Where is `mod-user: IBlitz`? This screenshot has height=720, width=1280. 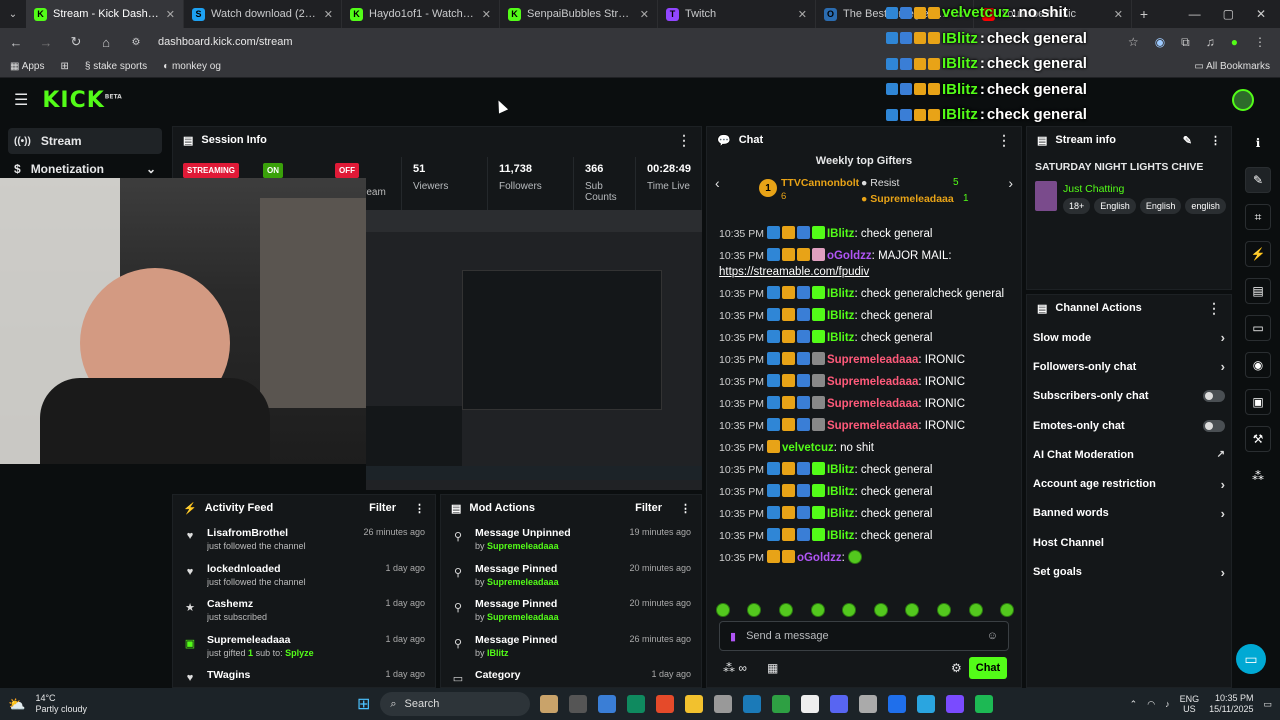 mod-user: IBlitz is located at coordinates (498, 653).